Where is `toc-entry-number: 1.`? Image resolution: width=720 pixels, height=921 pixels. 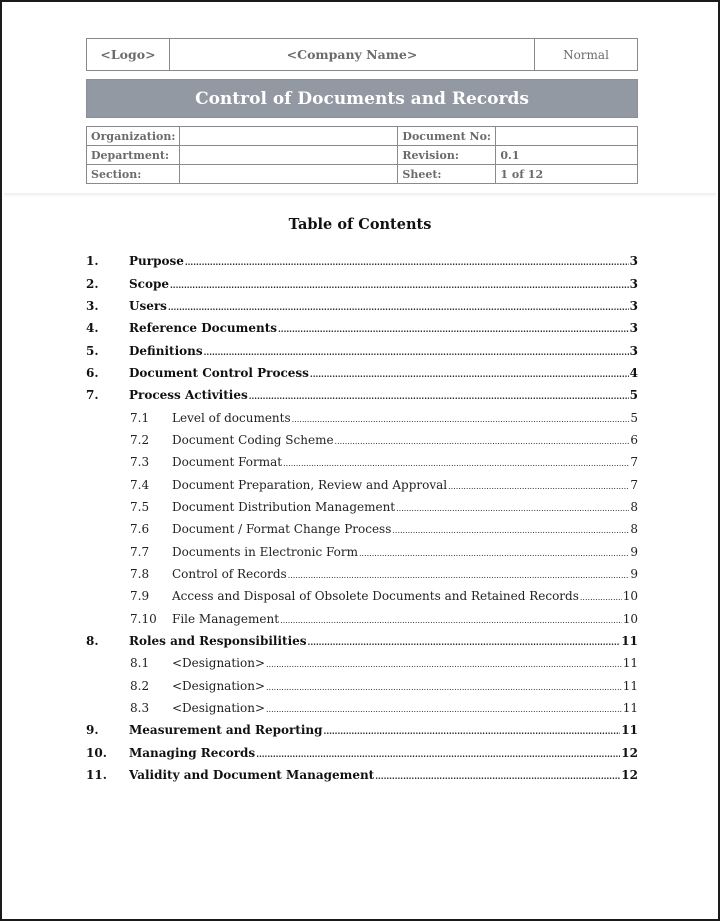 toc-entry-number: 1. is located at coordinates (92, 261).